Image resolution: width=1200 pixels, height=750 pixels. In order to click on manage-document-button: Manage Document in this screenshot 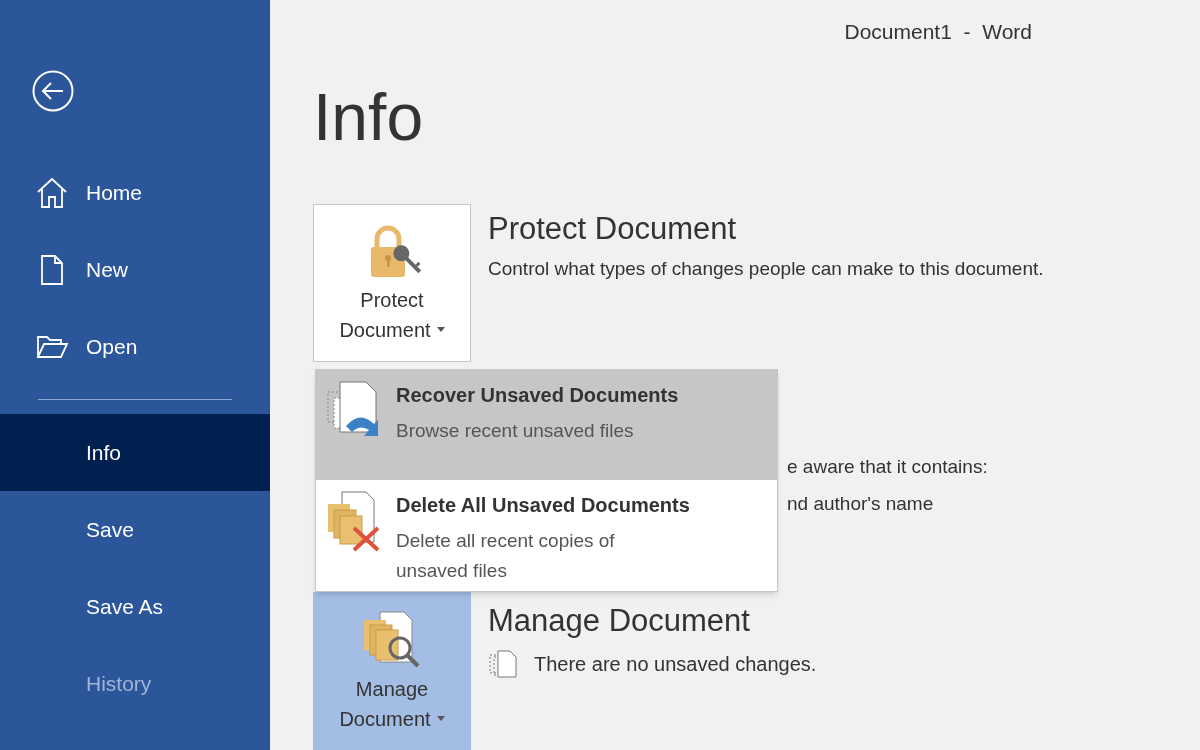, I will do `click(392, 671)`.